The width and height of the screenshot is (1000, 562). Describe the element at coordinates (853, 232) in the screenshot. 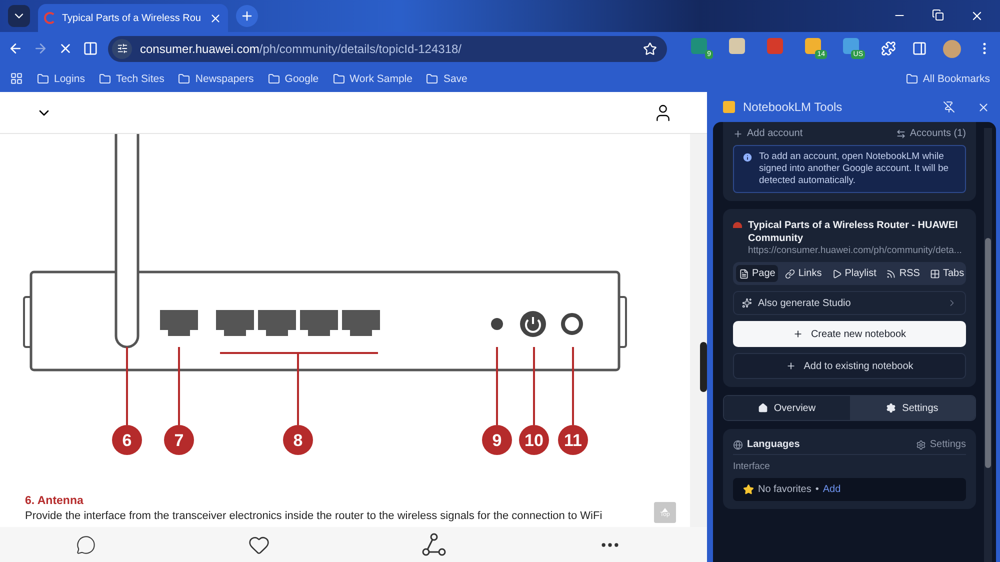

I see `source-title: Typical Parts of a Wireless Router - HUAWEI Community` at that location.